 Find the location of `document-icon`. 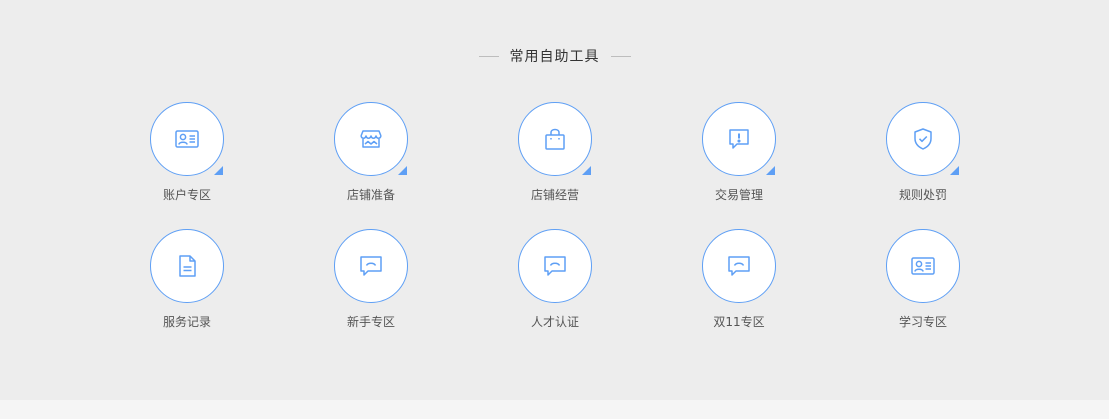

document-icon is located at coordinates (187, 266).